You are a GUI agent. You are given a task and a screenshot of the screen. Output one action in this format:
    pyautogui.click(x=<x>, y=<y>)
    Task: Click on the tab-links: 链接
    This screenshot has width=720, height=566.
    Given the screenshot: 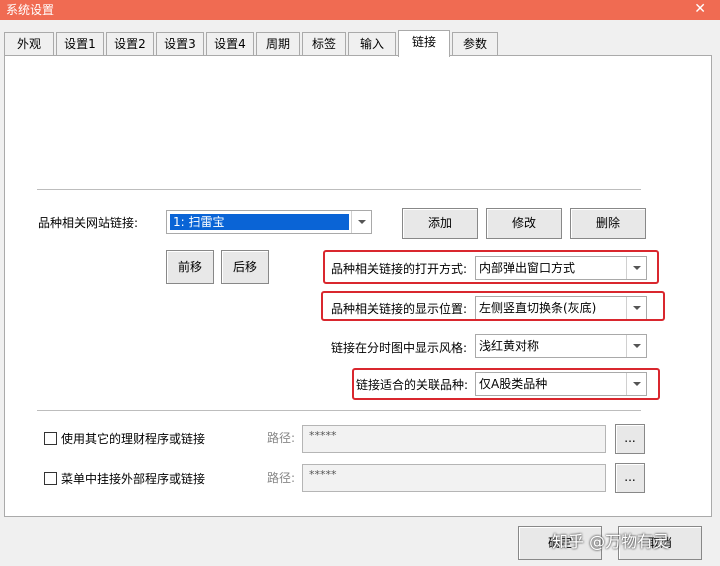 What is the action you would take?
    pyautogui.click(x=424, y=43)
    